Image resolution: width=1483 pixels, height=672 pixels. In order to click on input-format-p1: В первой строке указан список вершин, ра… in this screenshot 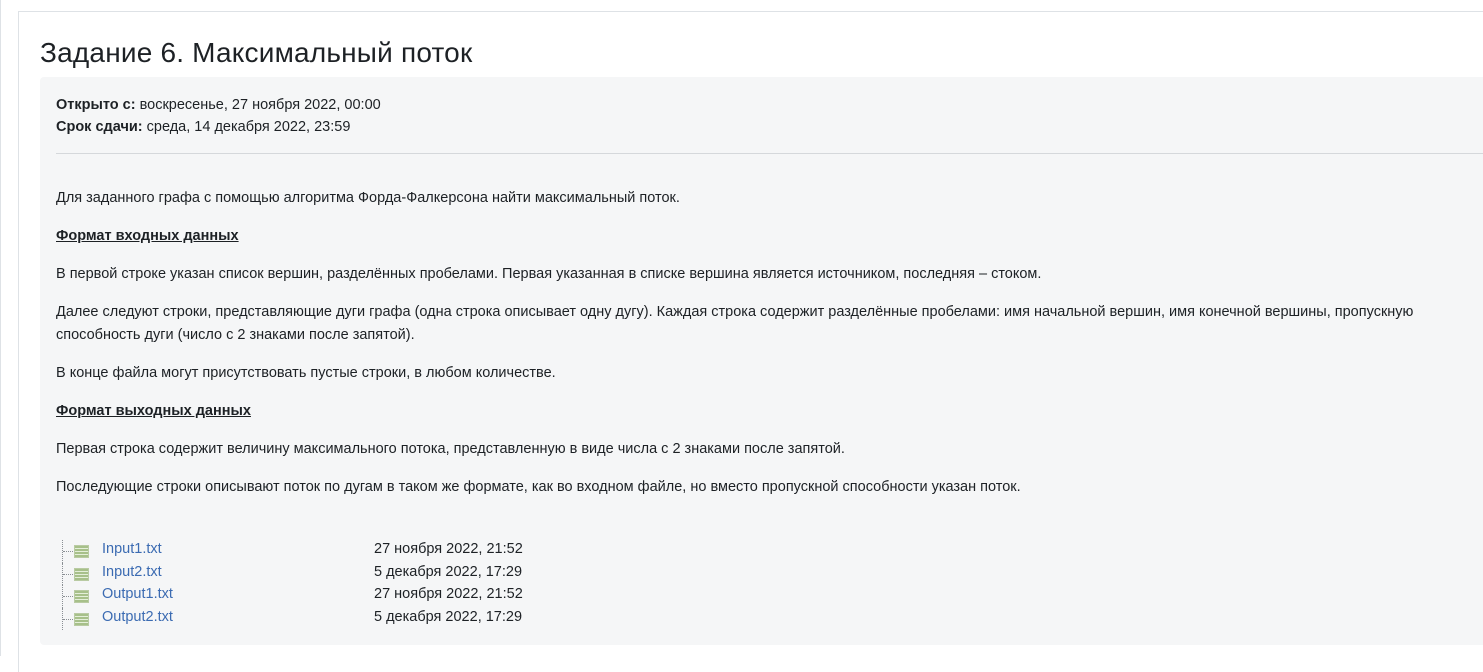, I will do `click(549, 274)`.